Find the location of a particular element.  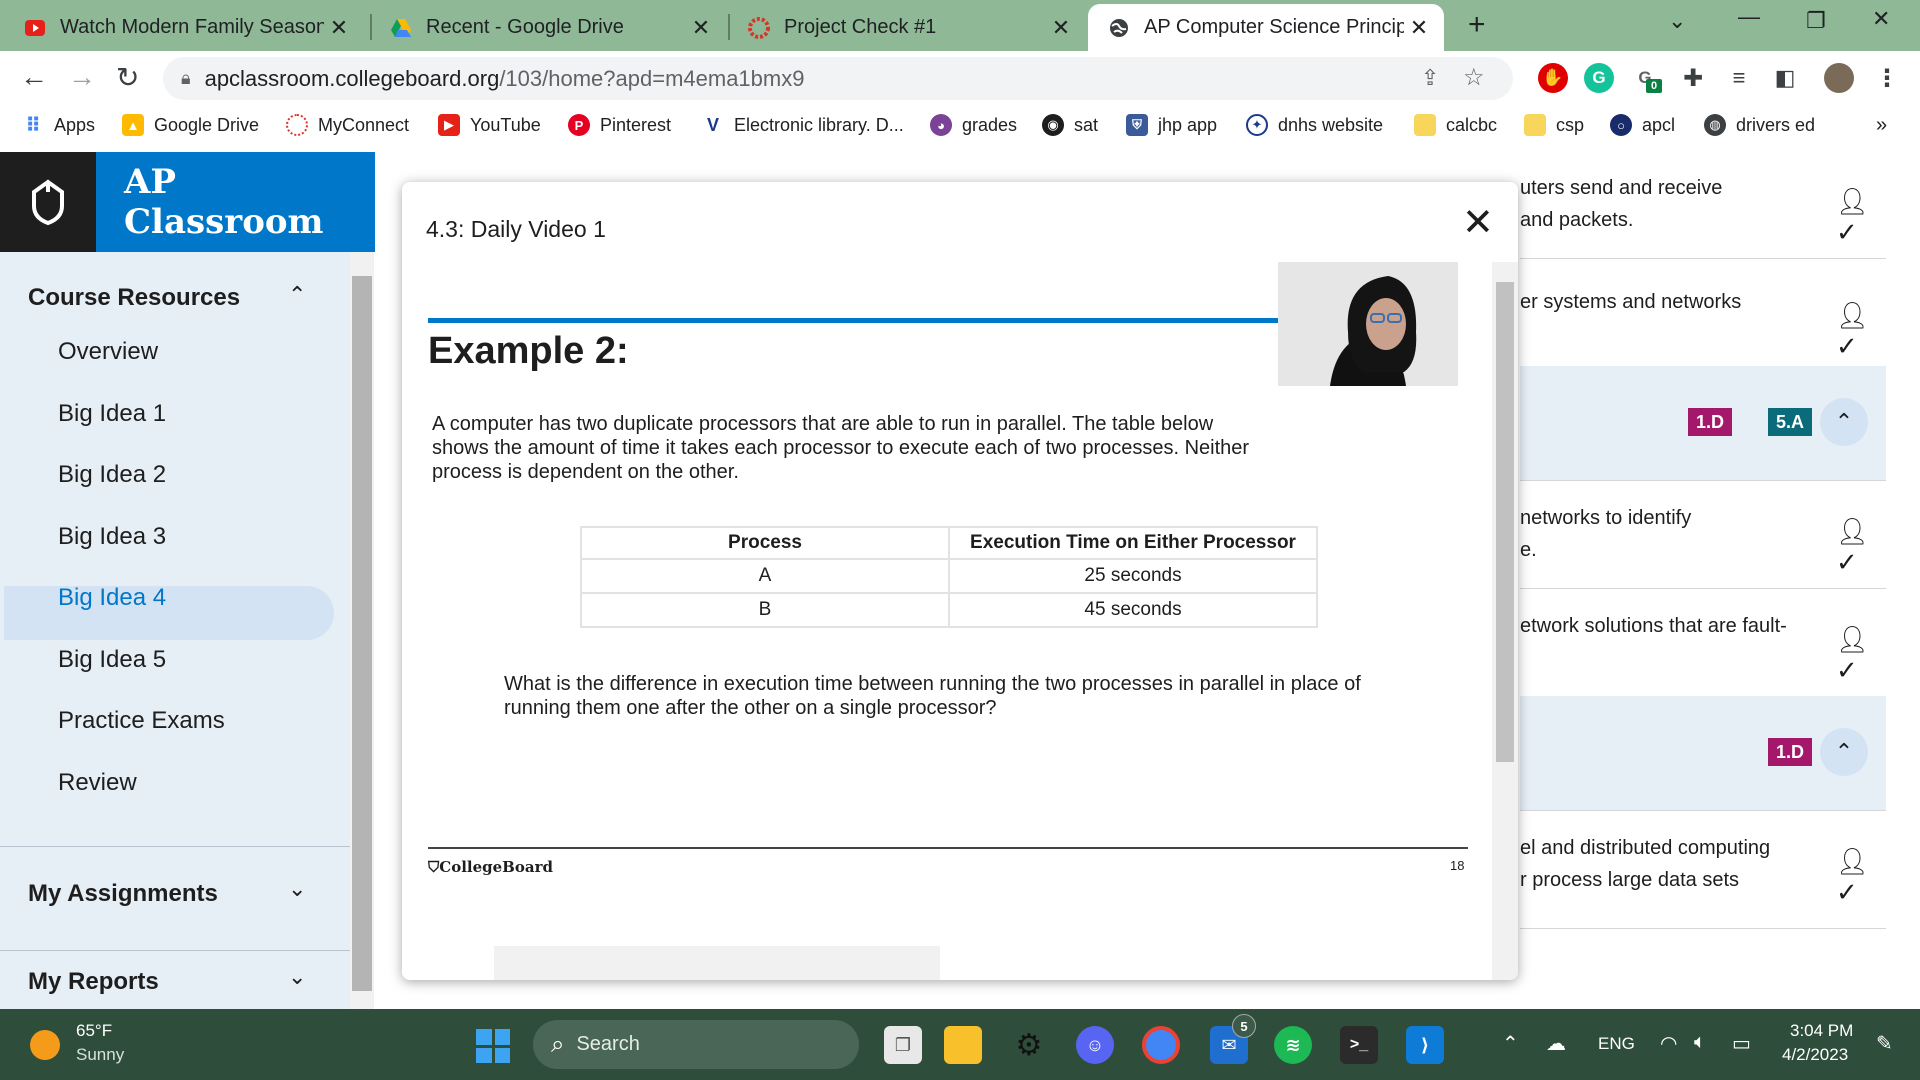

bookmark-youtube: ▶ YouTube is located at coordinates (489, 125).